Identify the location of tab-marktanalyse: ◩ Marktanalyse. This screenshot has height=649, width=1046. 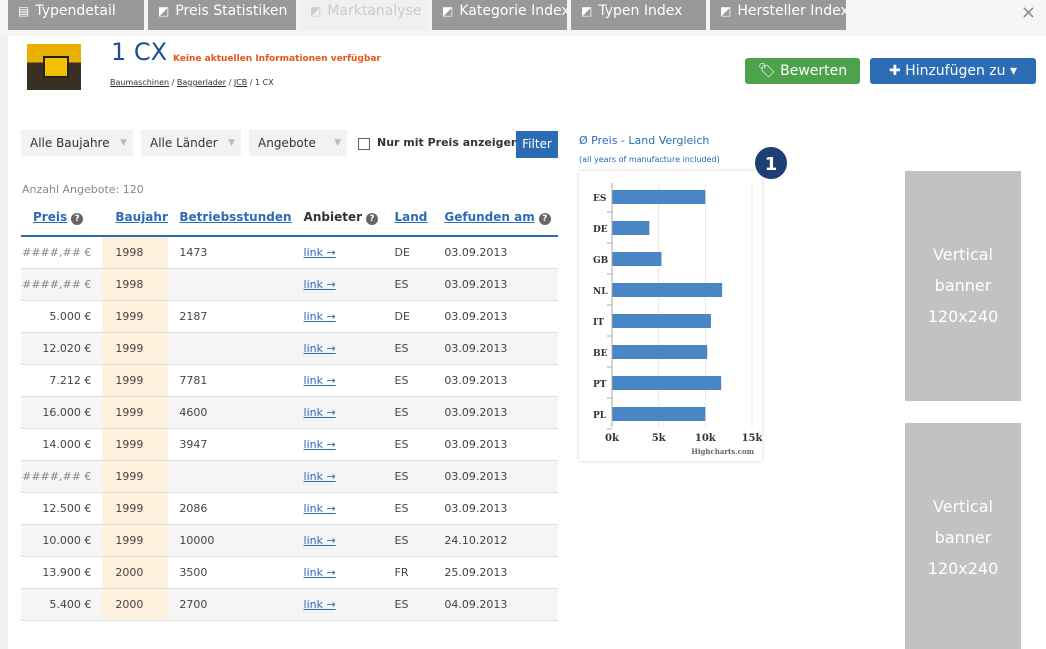
(364, 15).